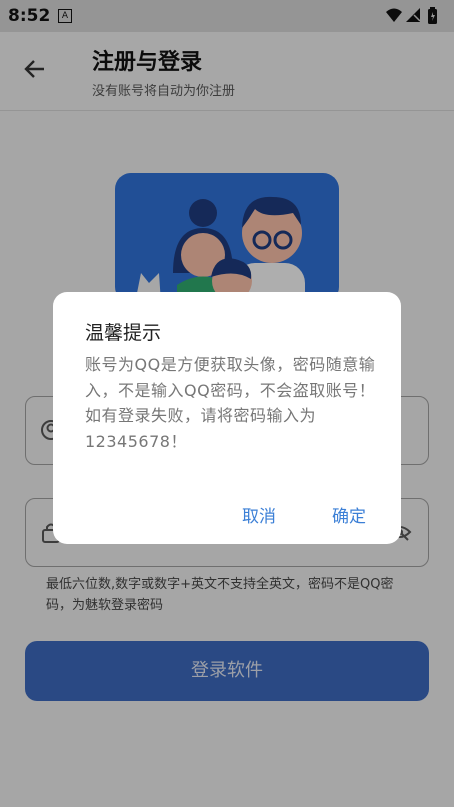  Describe the element at coordinates (201, 428) in the screenshot. I see `dialog-message-line2: 如有登录失败，请将密码输入为12345678！` at that location.